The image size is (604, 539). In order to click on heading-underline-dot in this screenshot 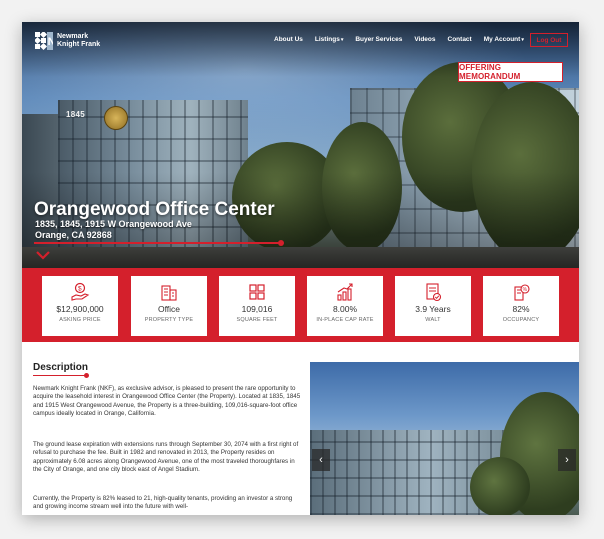, I will do `click(86, 375)`.